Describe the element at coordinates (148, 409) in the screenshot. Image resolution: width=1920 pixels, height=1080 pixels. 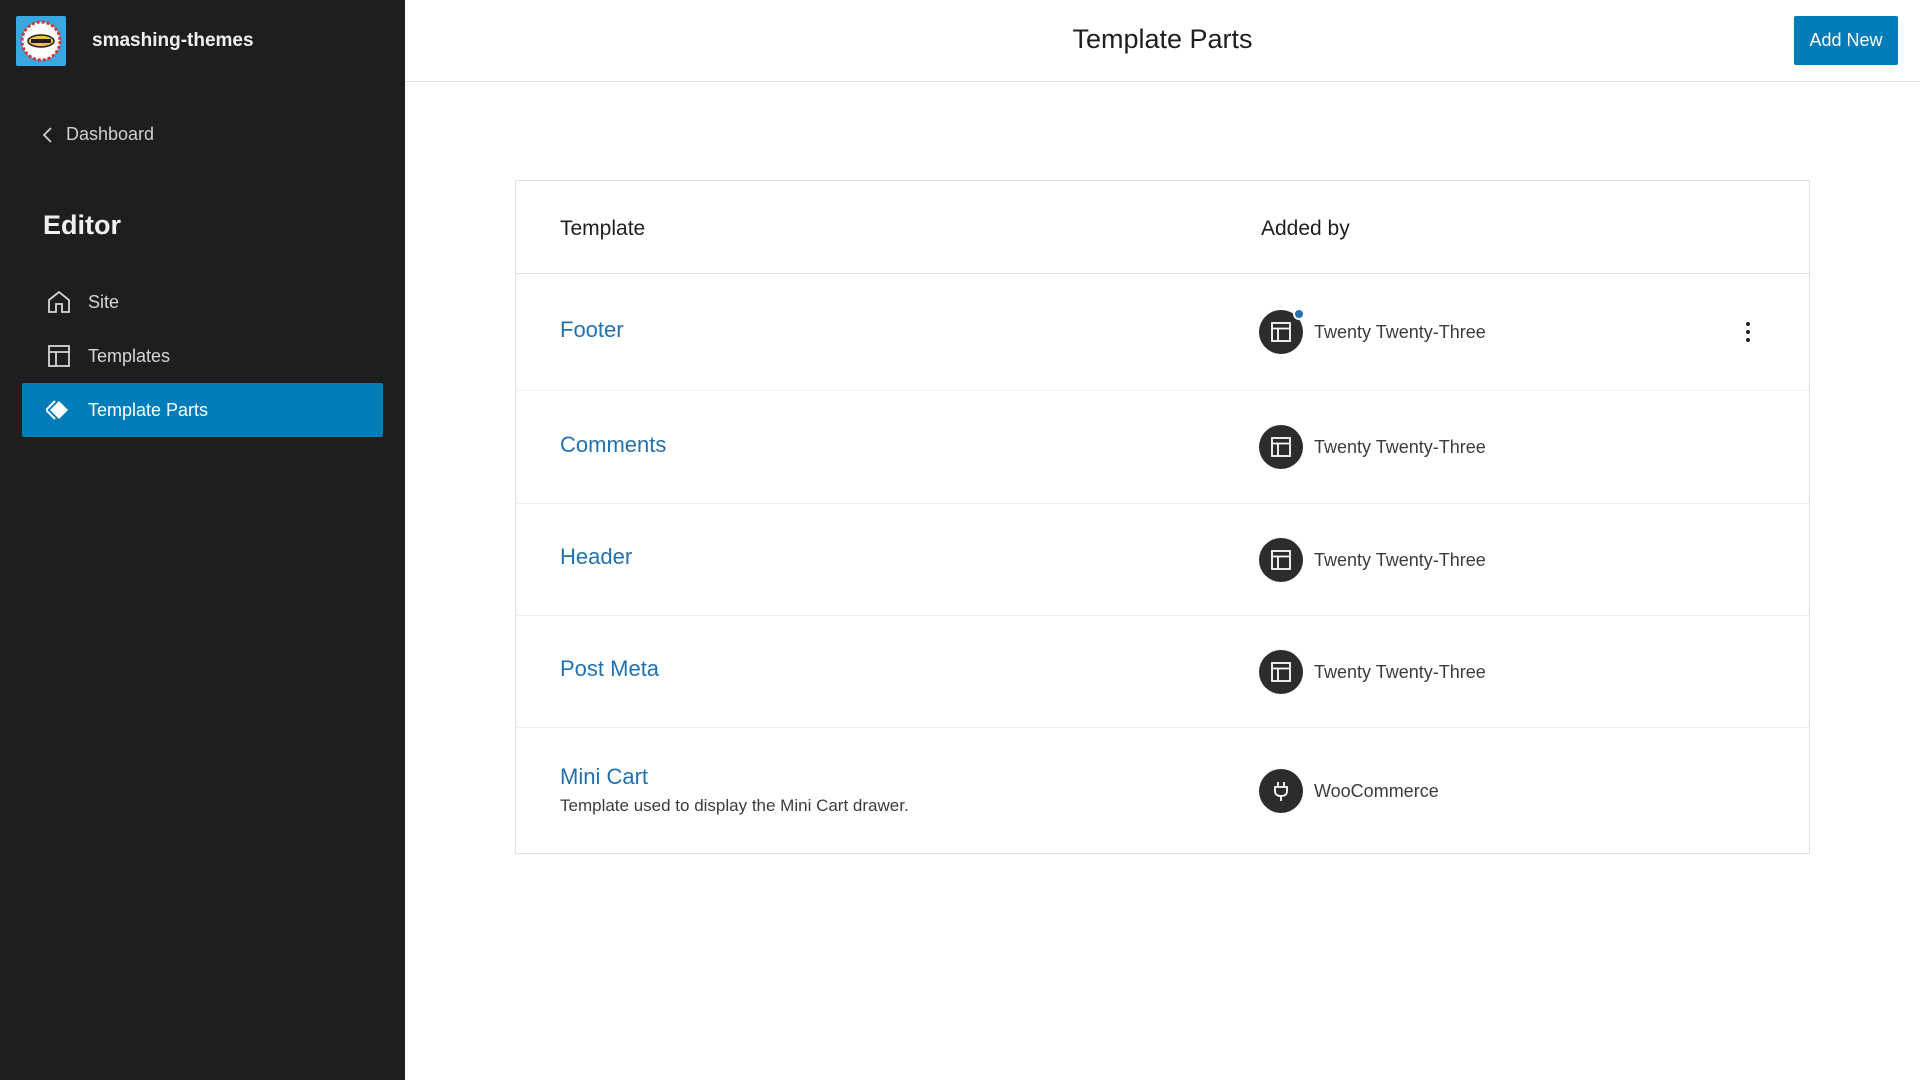
I see `sidebar-item-label: Template Parts` at that location.